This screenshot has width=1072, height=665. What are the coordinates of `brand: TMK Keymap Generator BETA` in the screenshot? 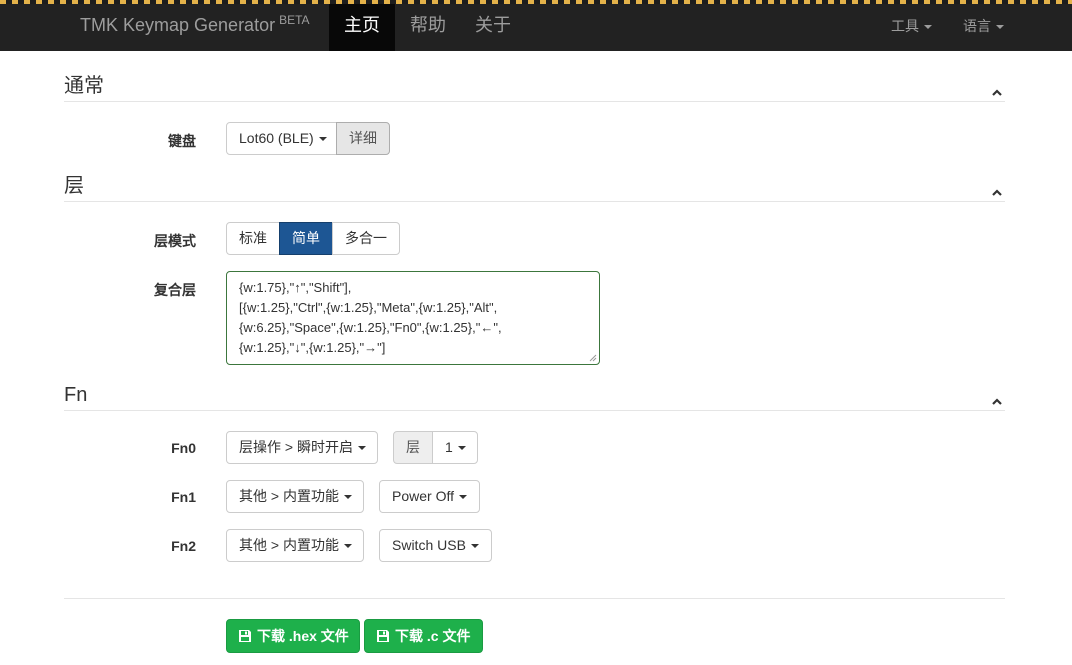 It's located at (195, 27).